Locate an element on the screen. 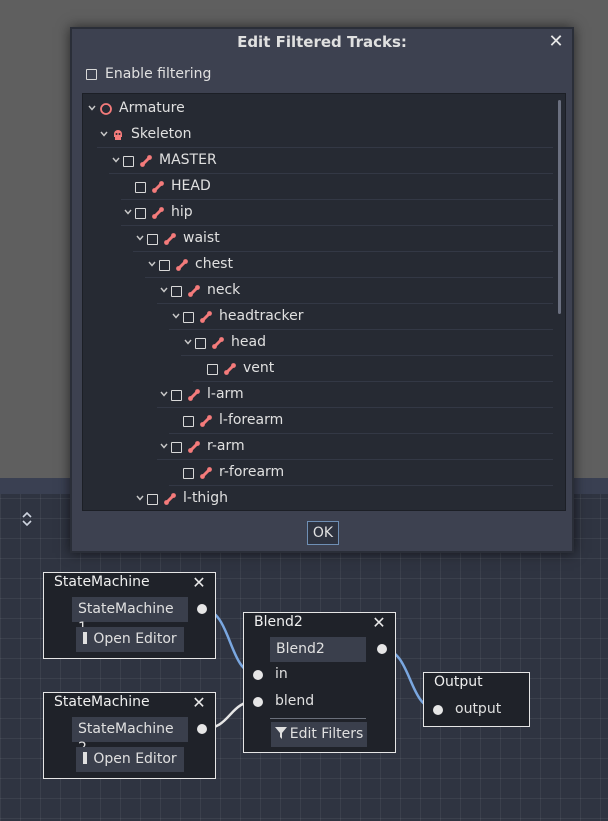 This screenshot has width=608, height=821. in-slot-label: in is located at coordinates (281, 674).